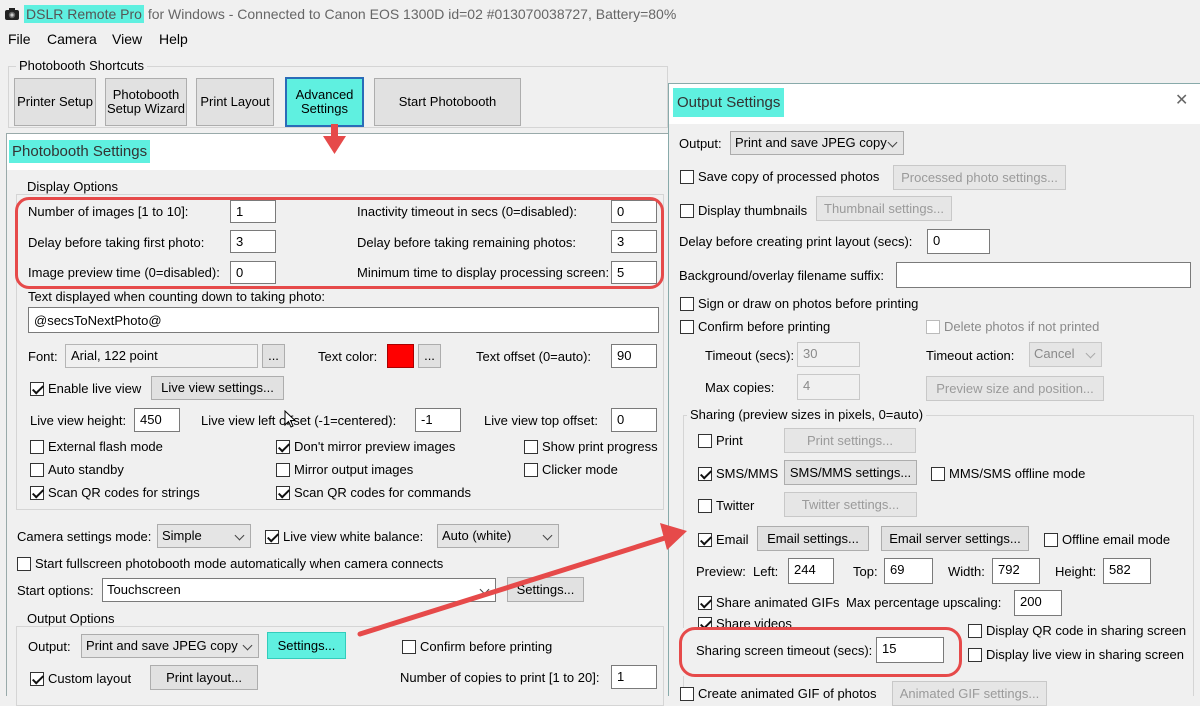 The width and height of the screenshot is (1200, 706). Describe the element at coordinates (1076, 571) in the screenshot. I see `preview-height-label: Height:` at that location.